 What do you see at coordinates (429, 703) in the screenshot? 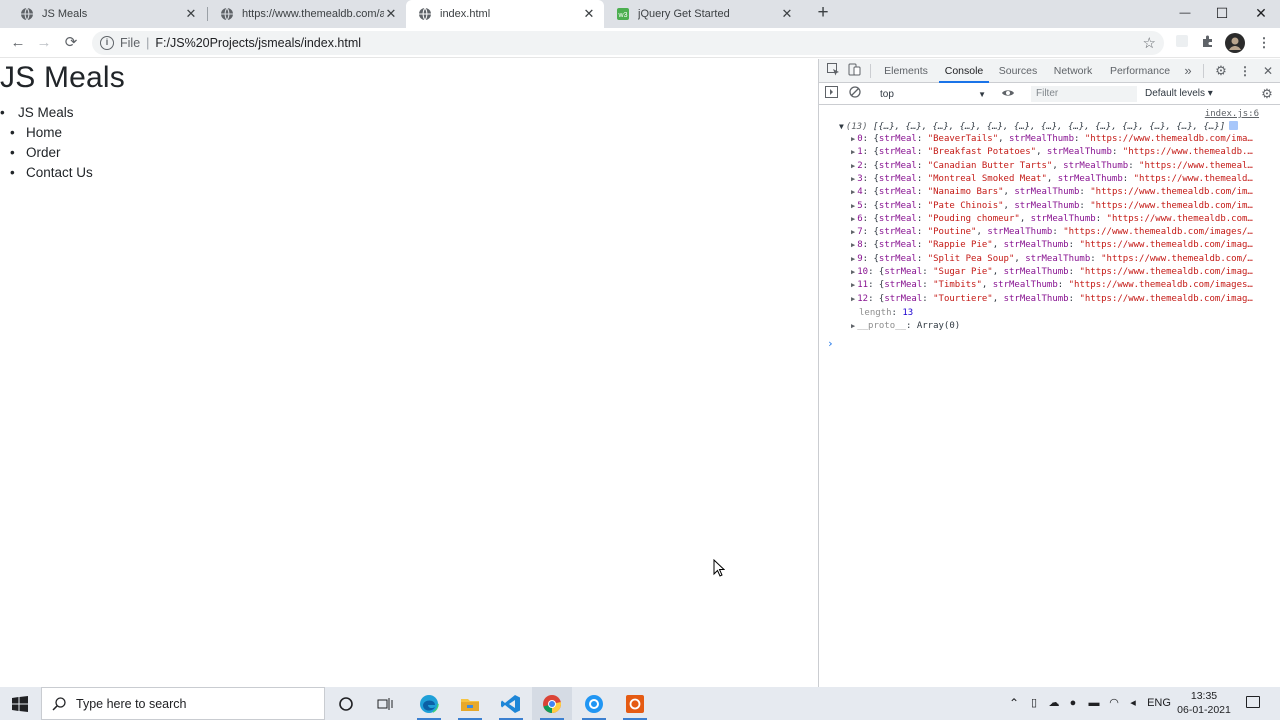
I see `edge-browser-icon` at bounding box center [429, 703].